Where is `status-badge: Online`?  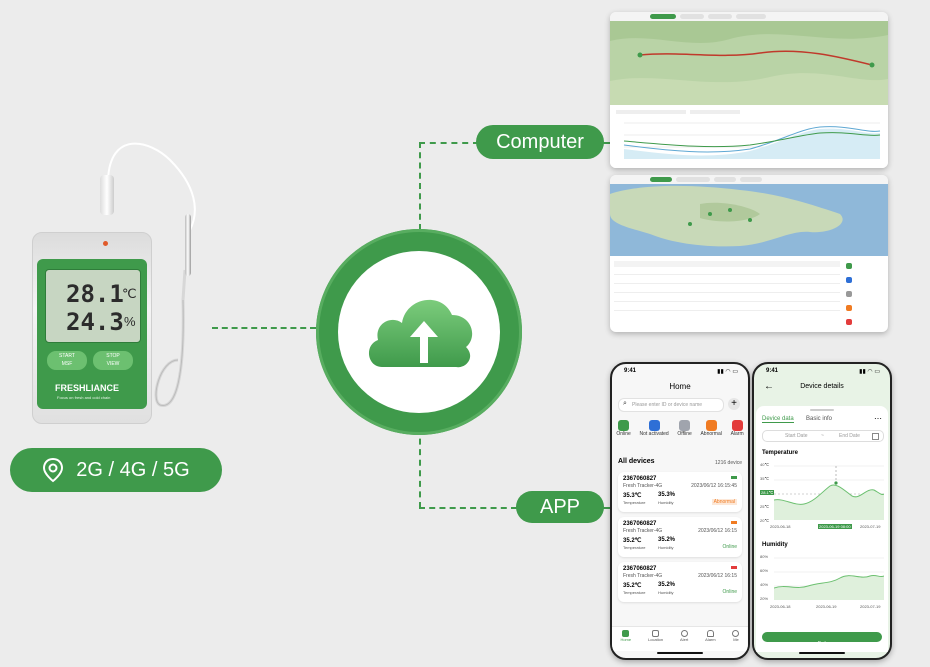 status-badge: Online is located at coordinates (729, 547).